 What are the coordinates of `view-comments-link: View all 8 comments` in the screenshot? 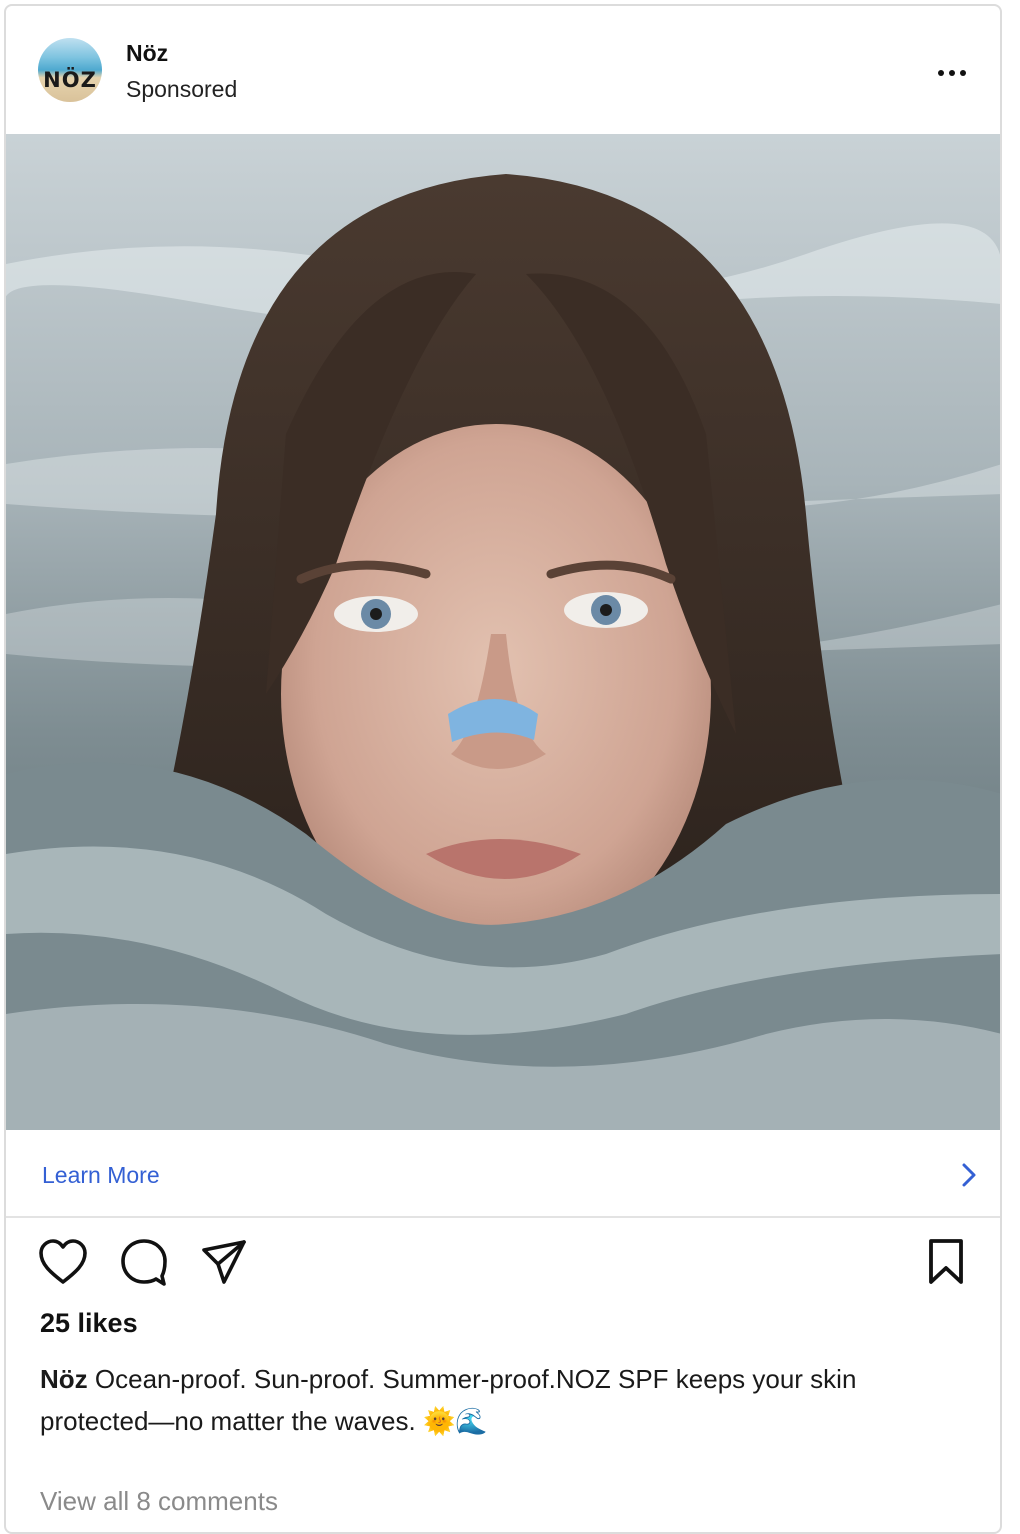 It's located at (159, 1501).